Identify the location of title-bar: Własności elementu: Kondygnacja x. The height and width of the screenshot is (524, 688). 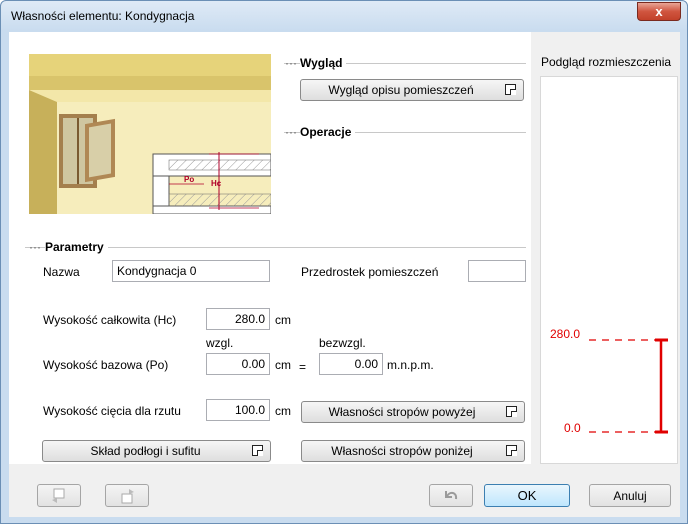
(344, 16).